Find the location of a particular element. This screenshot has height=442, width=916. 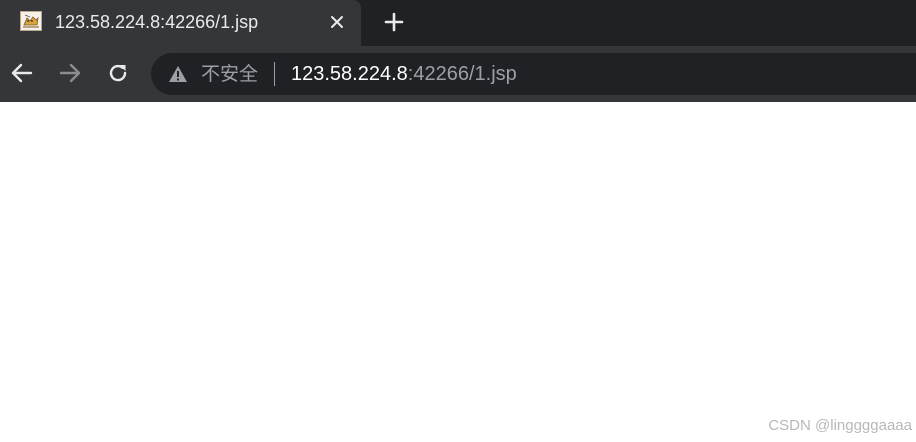

toolbar: 不安全 123.58.224.8:42266/1.jsp is located at coordinates (458, 74).